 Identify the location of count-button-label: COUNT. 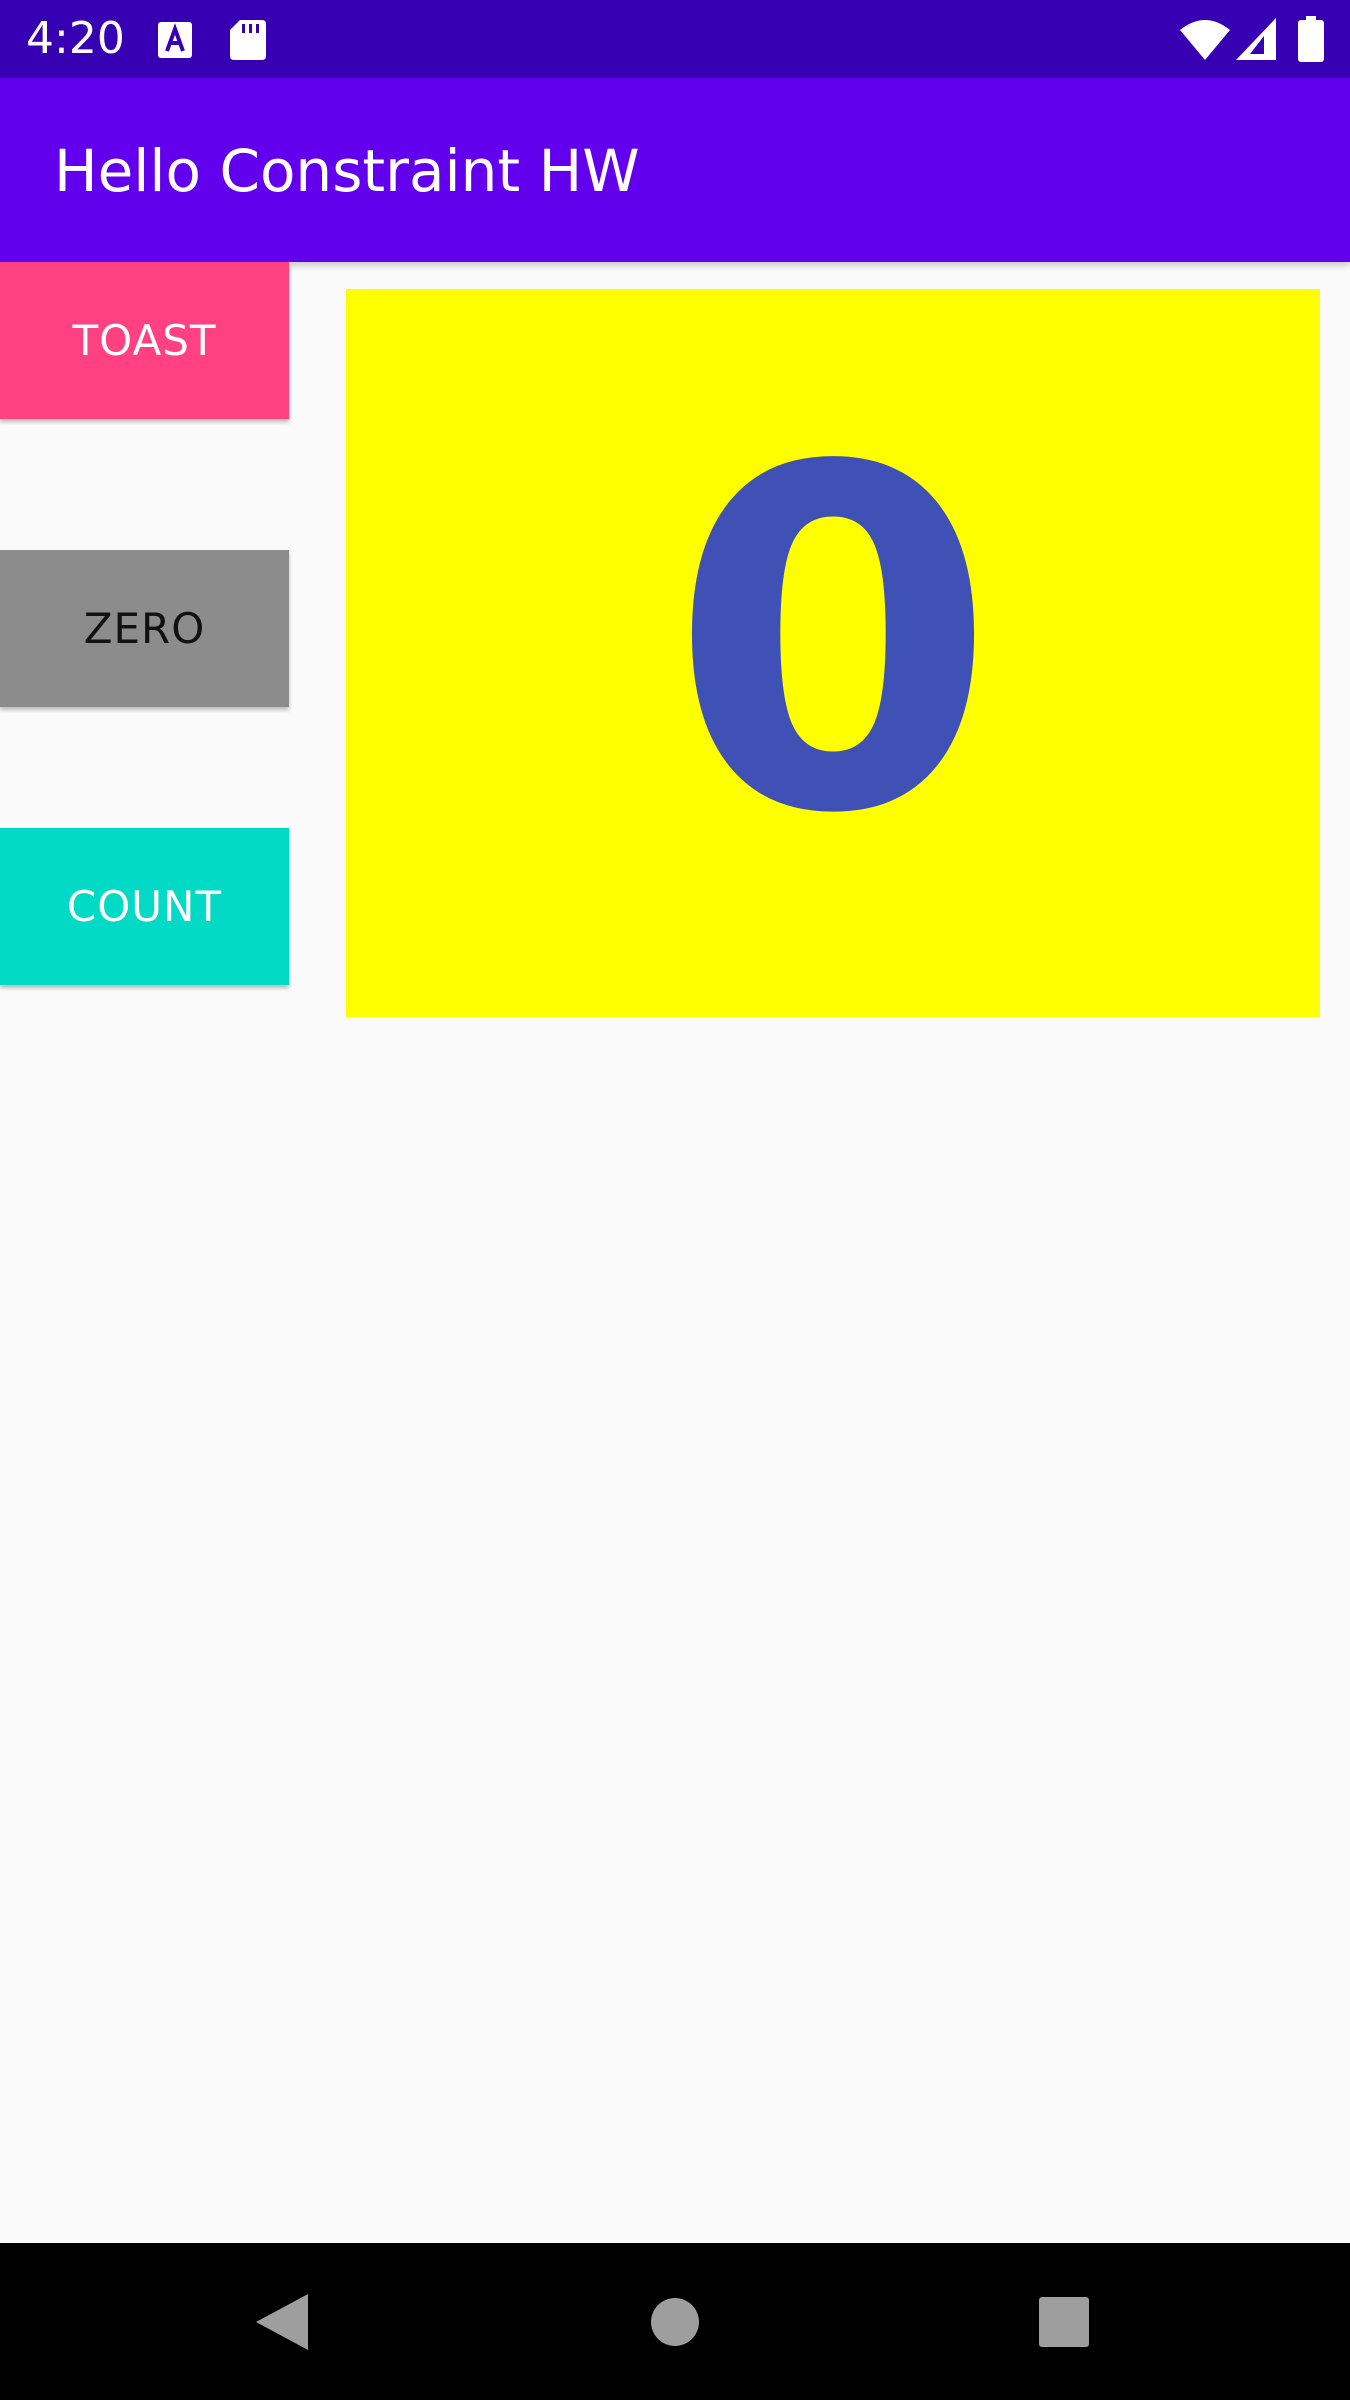
(144, 906).